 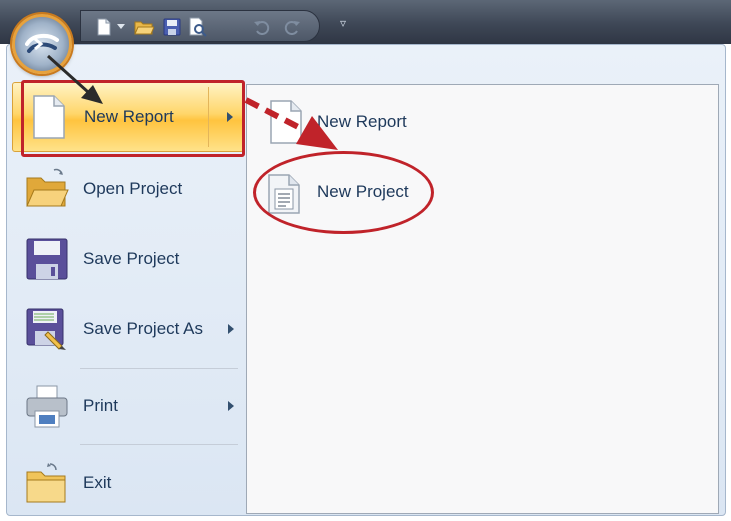 What do you see at coordinates (143, 328) in the screenshot?
I see `menu-item-label: Save Project As` at bounding box center [143, 328].